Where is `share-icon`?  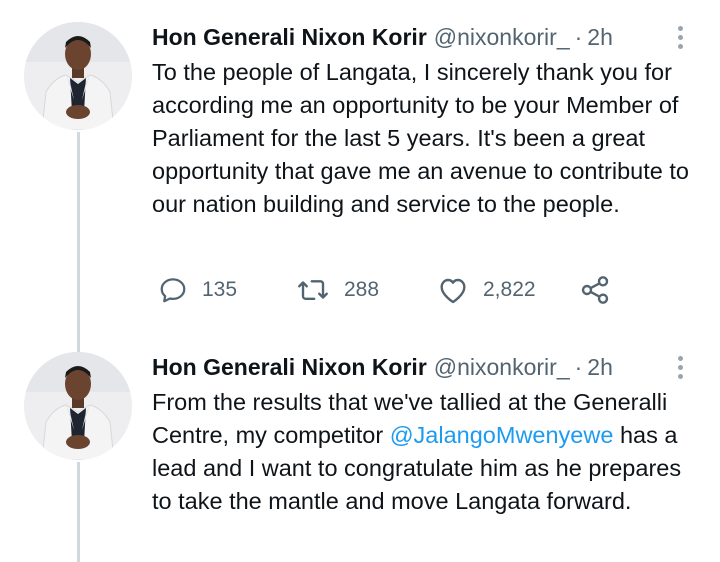
share-icon is located at coordinates (595, 290).